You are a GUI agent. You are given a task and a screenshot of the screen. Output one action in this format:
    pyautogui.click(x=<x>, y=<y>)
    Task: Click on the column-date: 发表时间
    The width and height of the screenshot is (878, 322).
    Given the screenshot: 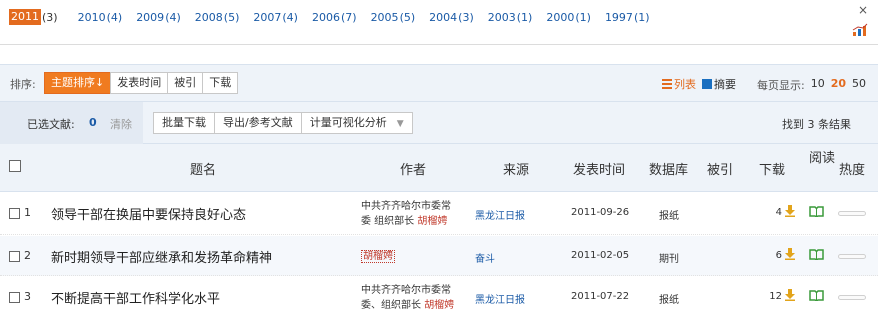 What is the action you would take?
    pyautogui.click(x=599, y=168)
    